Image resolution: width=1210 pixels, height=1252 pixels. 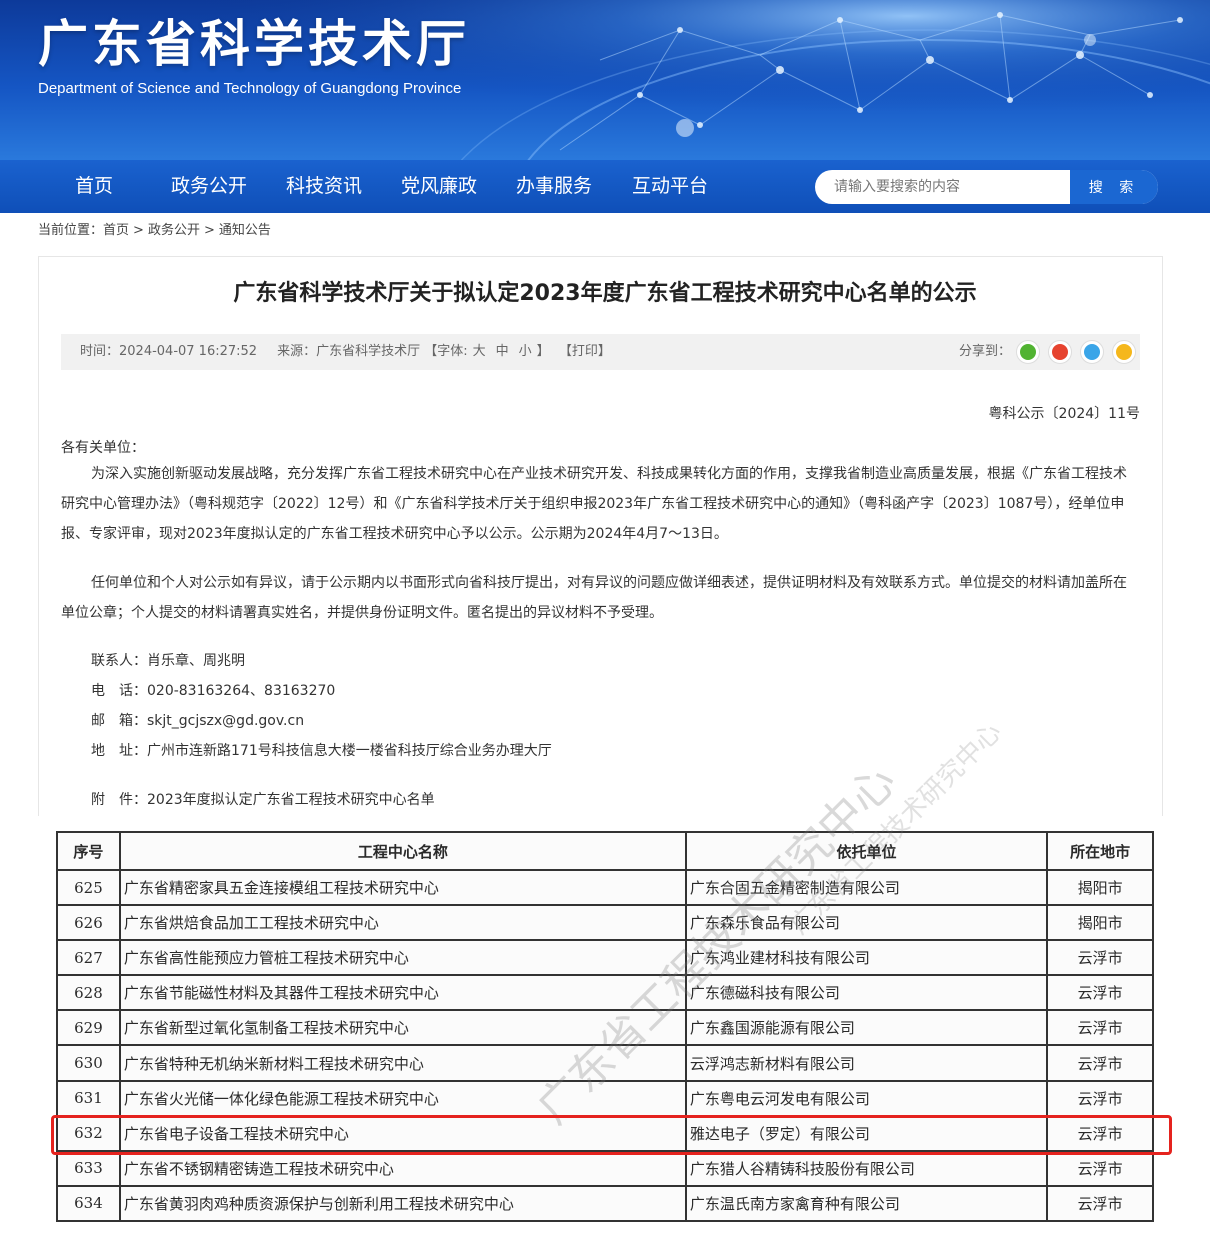 I want to click on table-row: 633 广东省不锈钢精密铸造工程技术研究中心 广东猎人谷精铸科技股份有限公司 云浮市, so click(x=605, y=1168).